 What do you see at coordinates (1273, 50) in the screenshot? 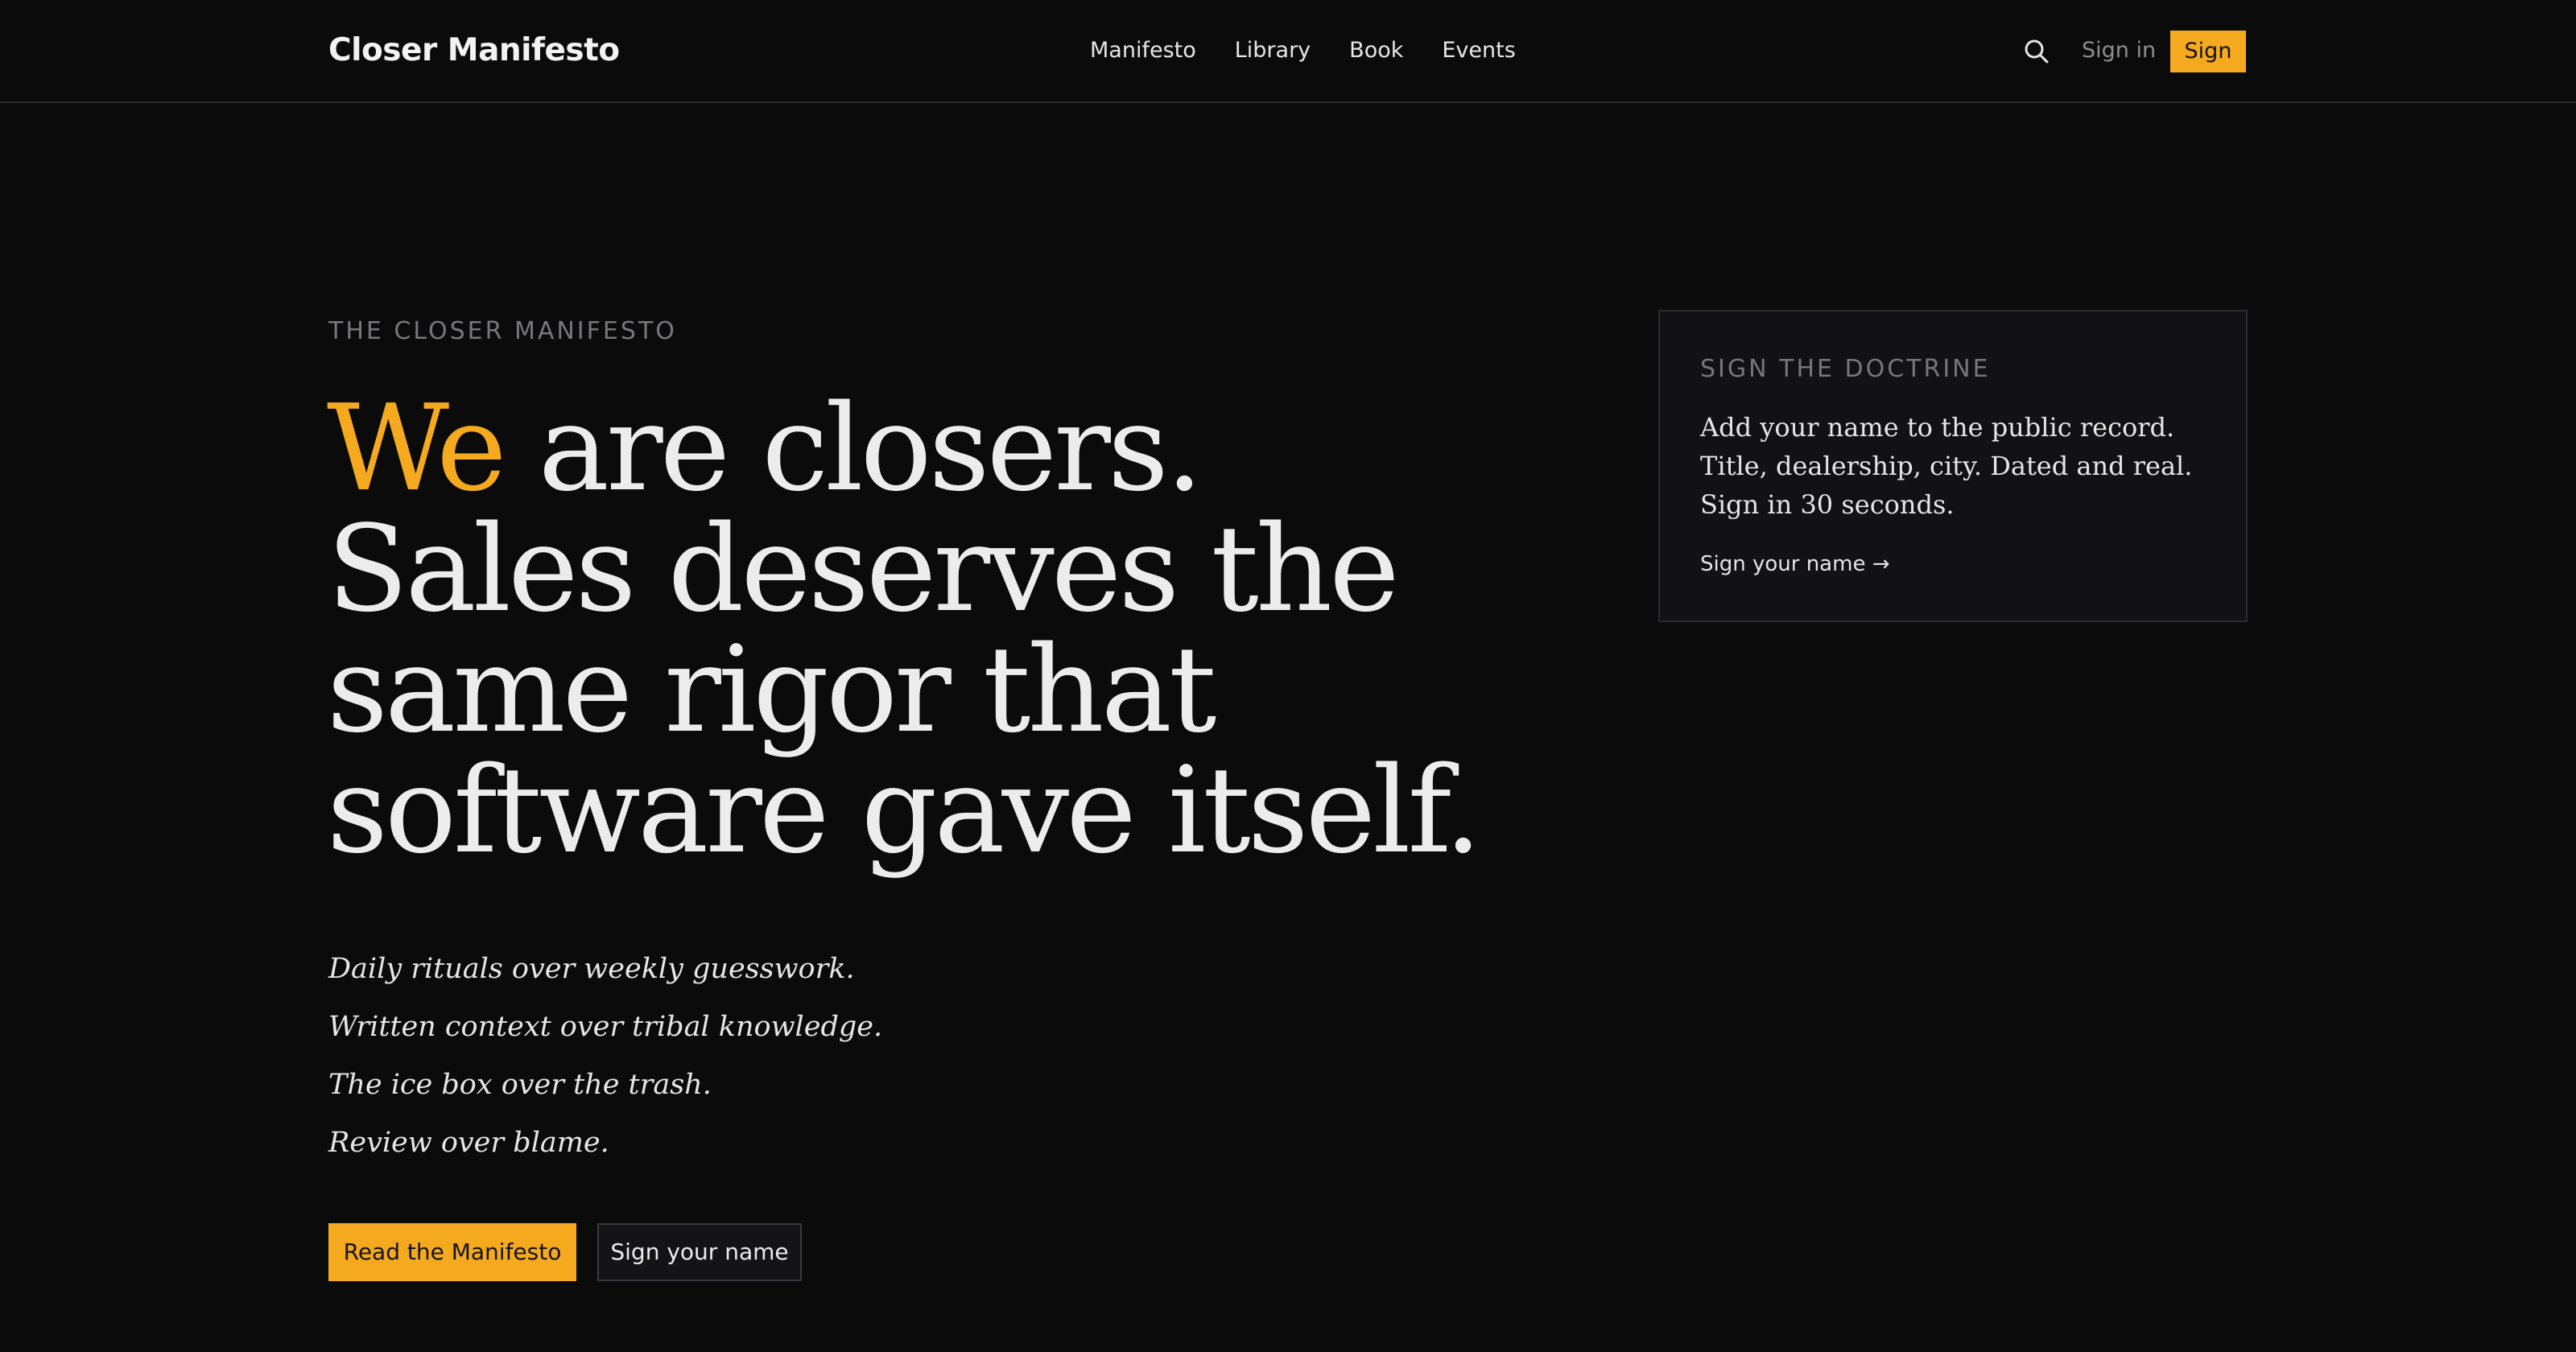
I see `nav-item-library: Library` at bounding box center [1273, 50].